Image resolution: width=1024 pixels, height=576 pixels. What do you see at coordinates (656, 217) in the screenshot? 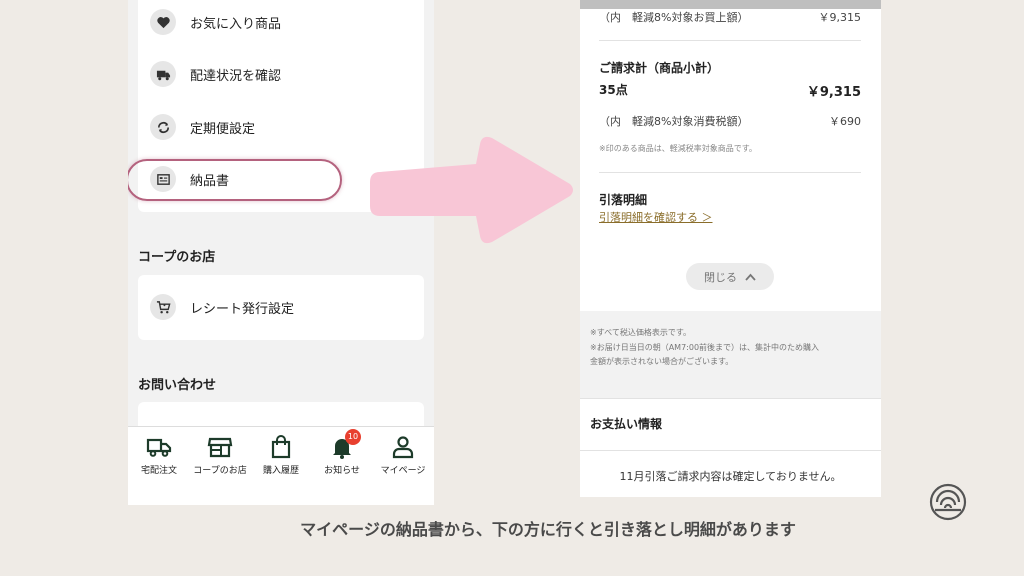
I see `withdrawal-detail-link: 引落明細を確認する ＞` at bounding box center [656, 217].